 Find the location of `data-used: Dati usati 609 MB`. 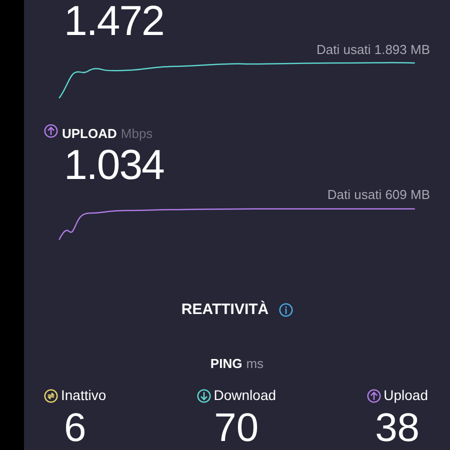

data-used: Dati usati 609 MB is located at coordinates (378, 195).